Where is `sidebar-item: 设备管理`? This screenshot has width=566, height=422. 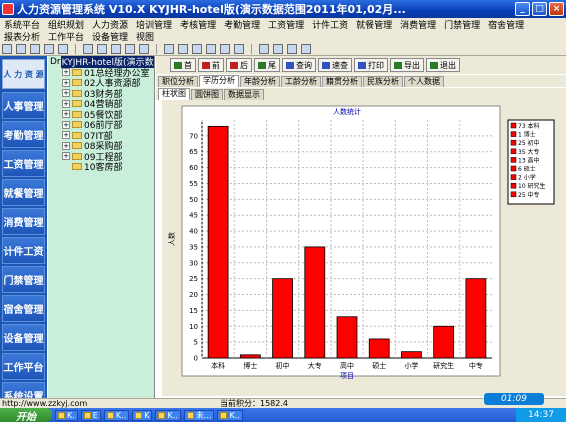
sidebar-item: 设备管理 is located at coordinates (23, 337).